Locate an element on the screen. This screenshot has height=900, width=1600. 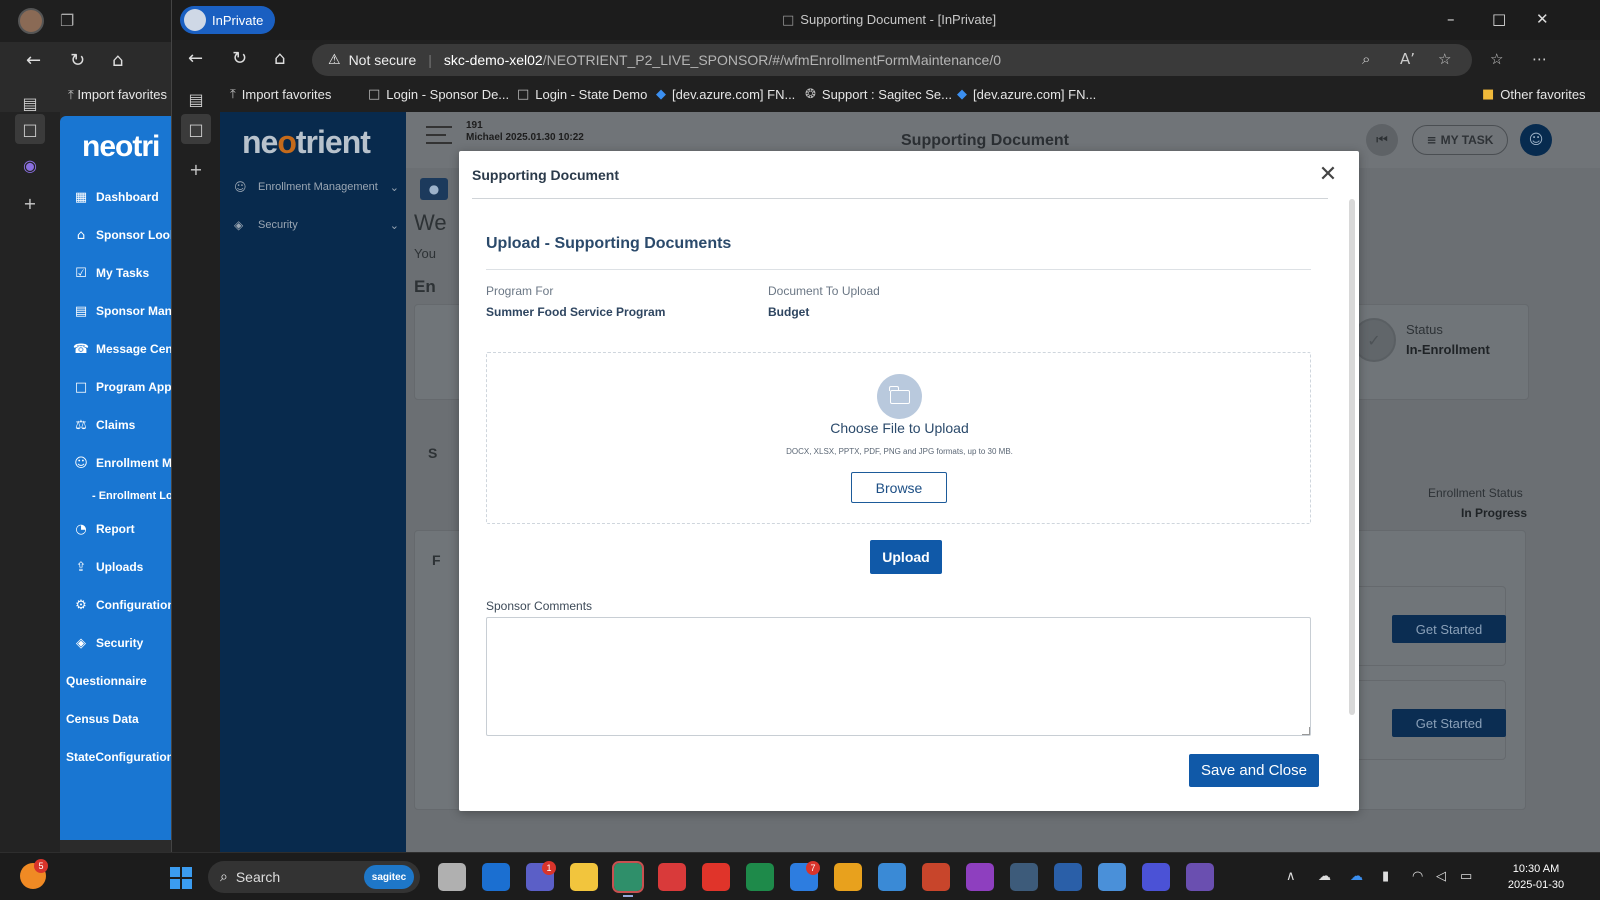
tab-panel-icon: ▤ is located at coordinates (196, 99).